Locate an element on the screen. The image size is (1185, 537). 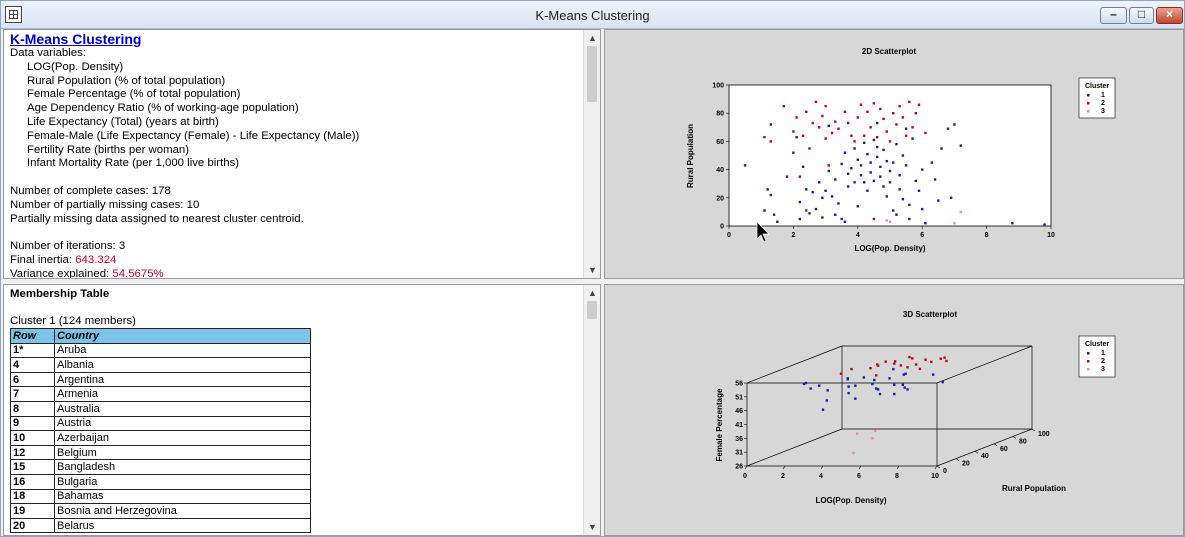
column-header-country: Country is located at coordinates (182, 336).